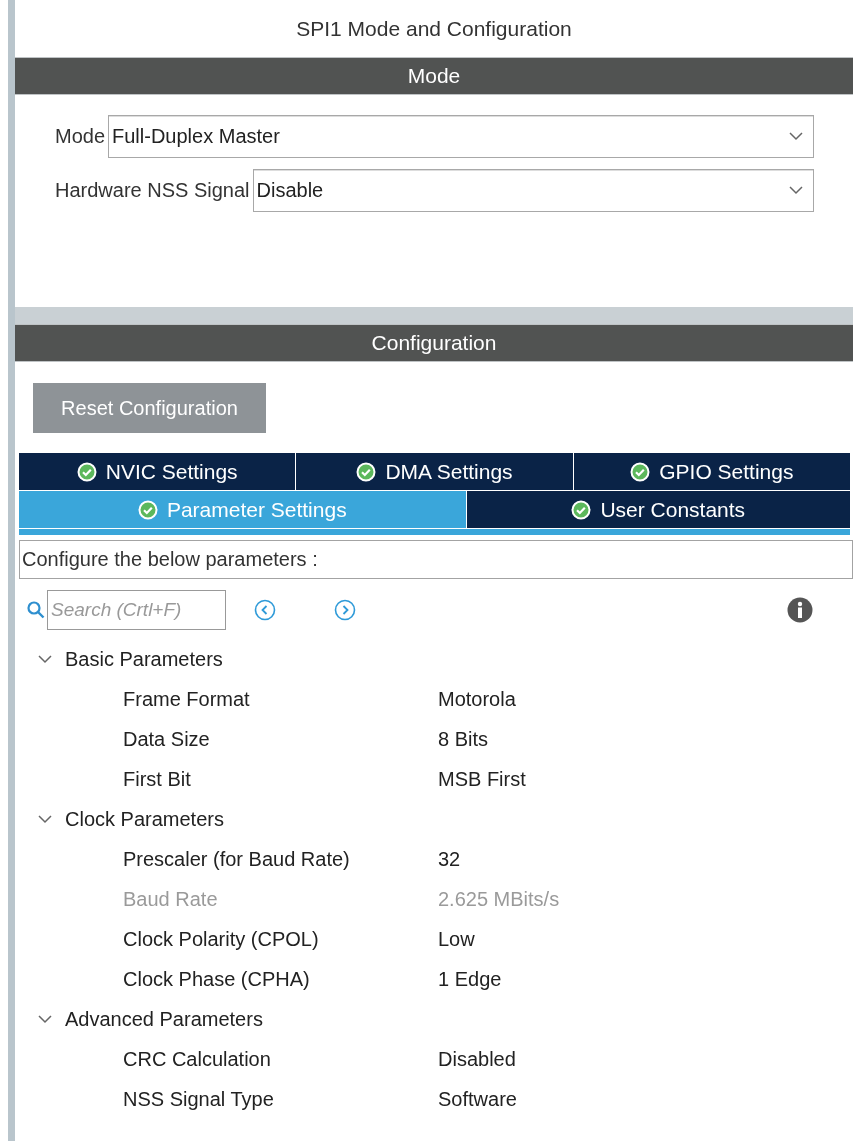  I want to click on description-label: Configure the below parameters :, so click(436, 559).